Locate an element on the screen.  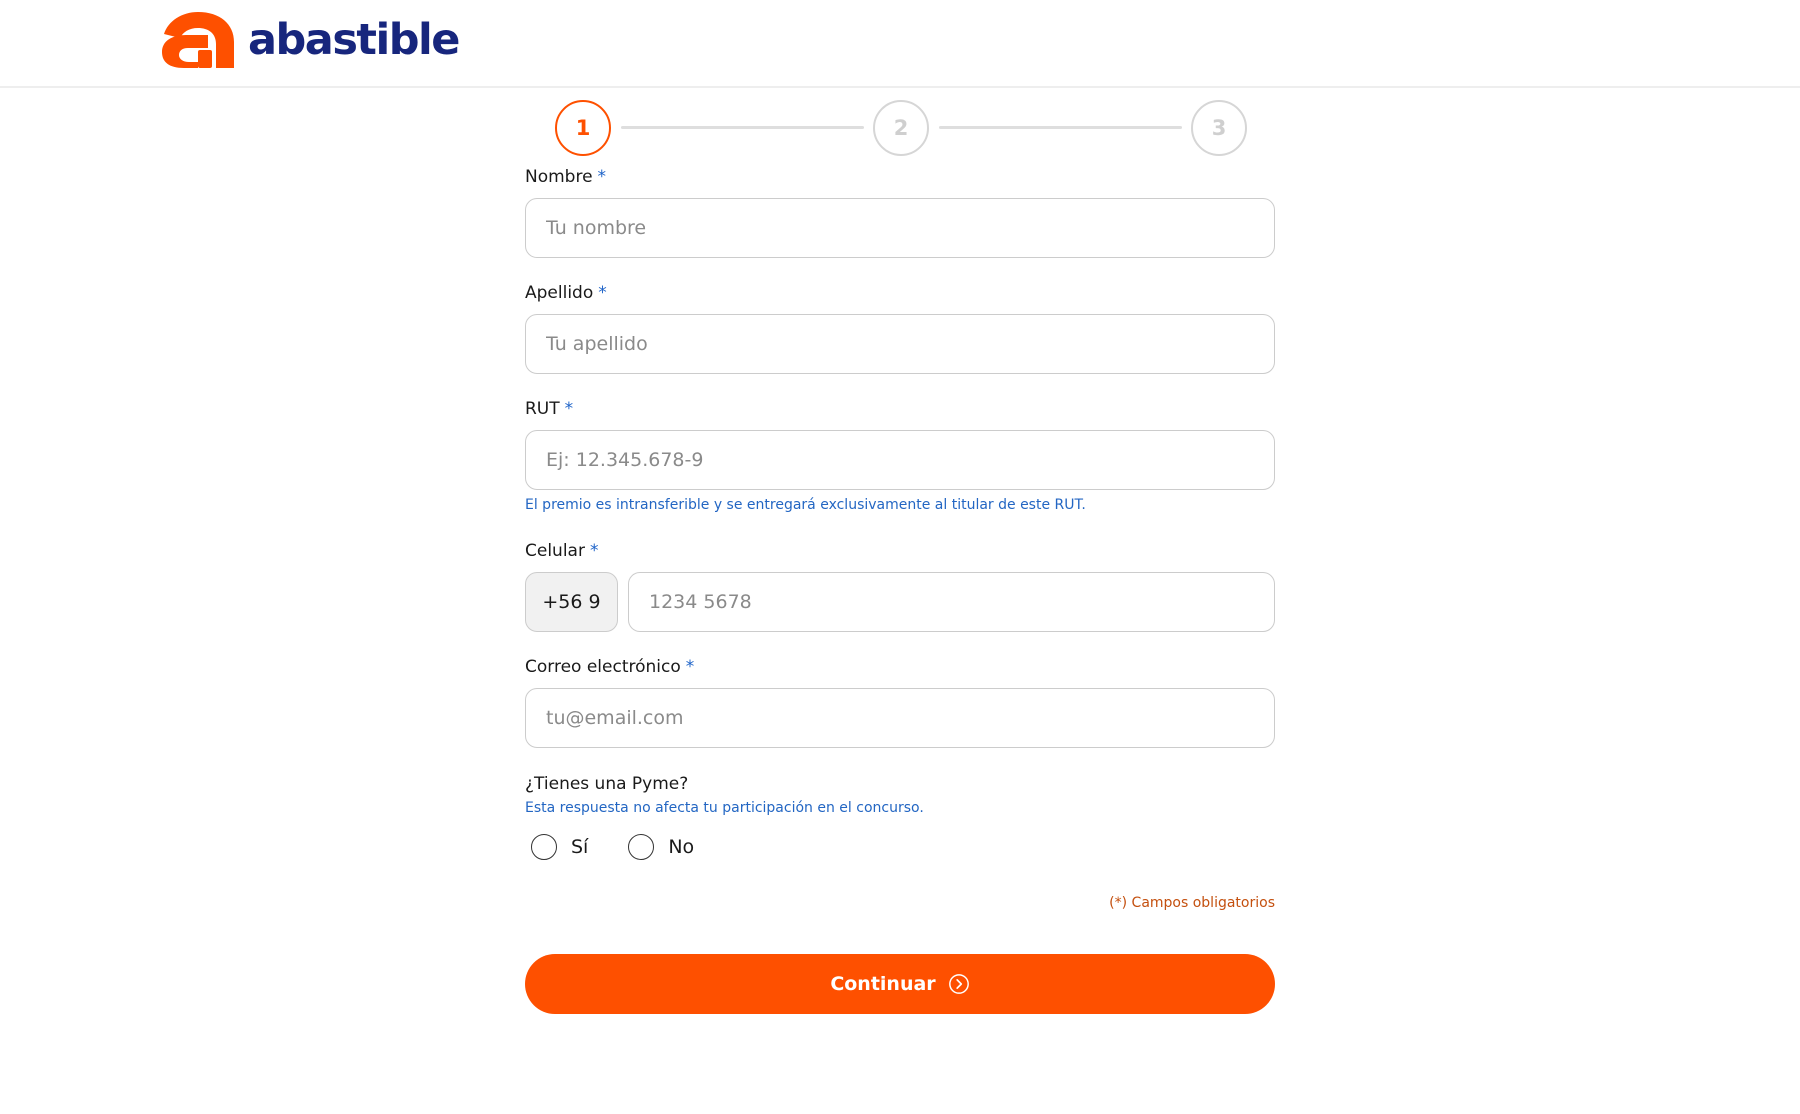
step-2: 2 is located at coordinates (901, 128).